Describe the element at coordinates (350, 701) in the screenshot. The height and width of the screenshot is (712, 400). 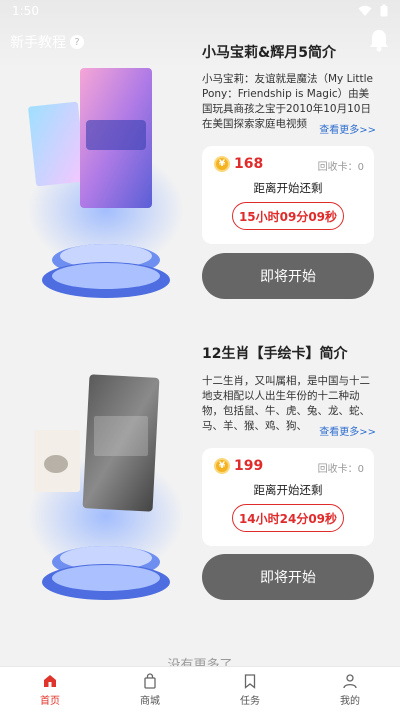
I see `tab-profile-label: 我的` at that location.